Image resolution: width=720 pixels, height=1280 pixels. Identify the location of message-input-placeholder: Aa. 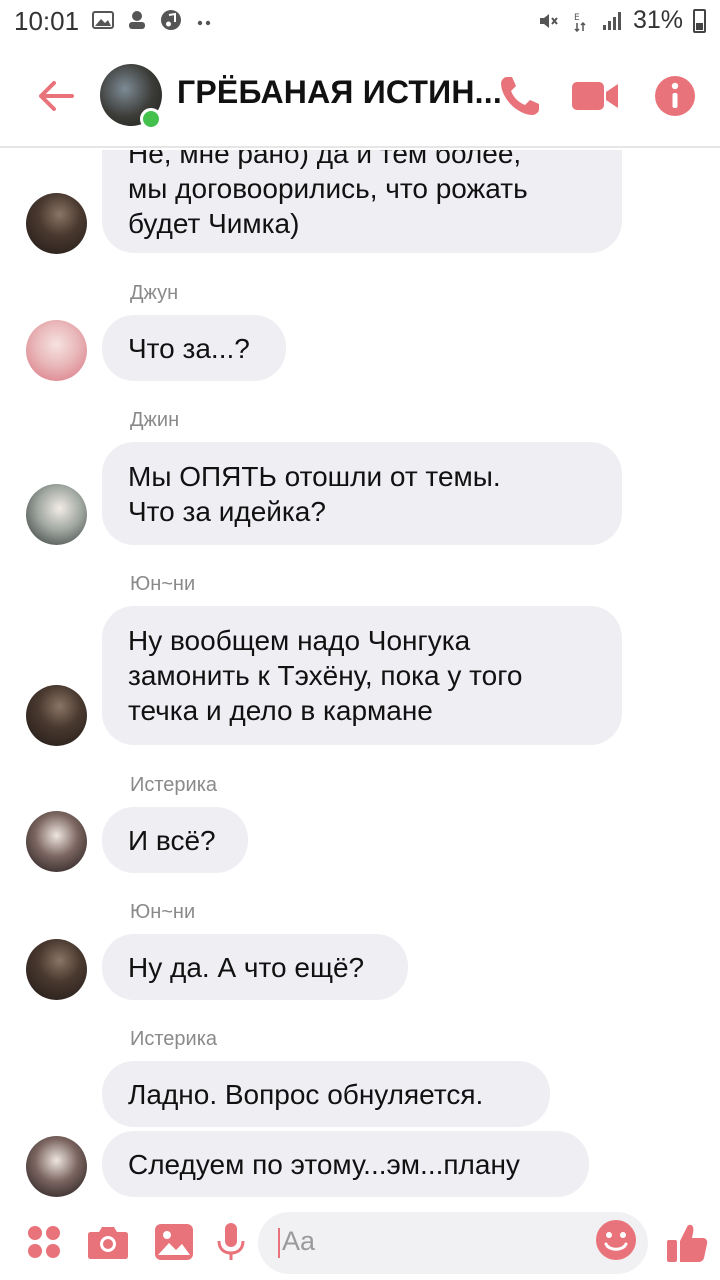
(299, 1241).